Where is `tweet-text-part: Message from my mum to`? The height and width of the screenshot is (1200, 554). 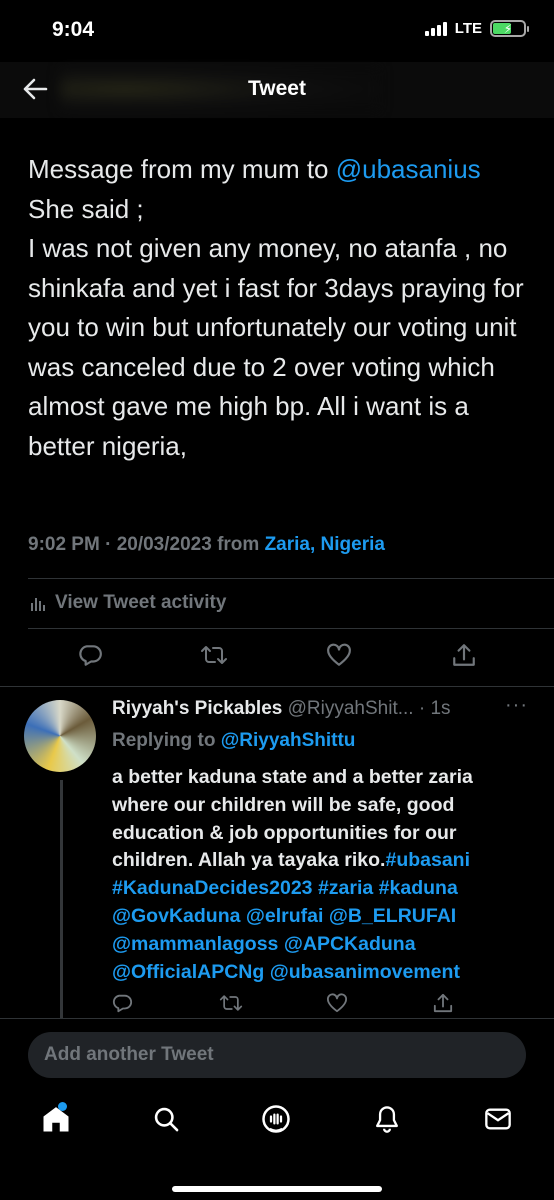
tweet-text-part: Message from my mum to is located at coordinates (182, 169).